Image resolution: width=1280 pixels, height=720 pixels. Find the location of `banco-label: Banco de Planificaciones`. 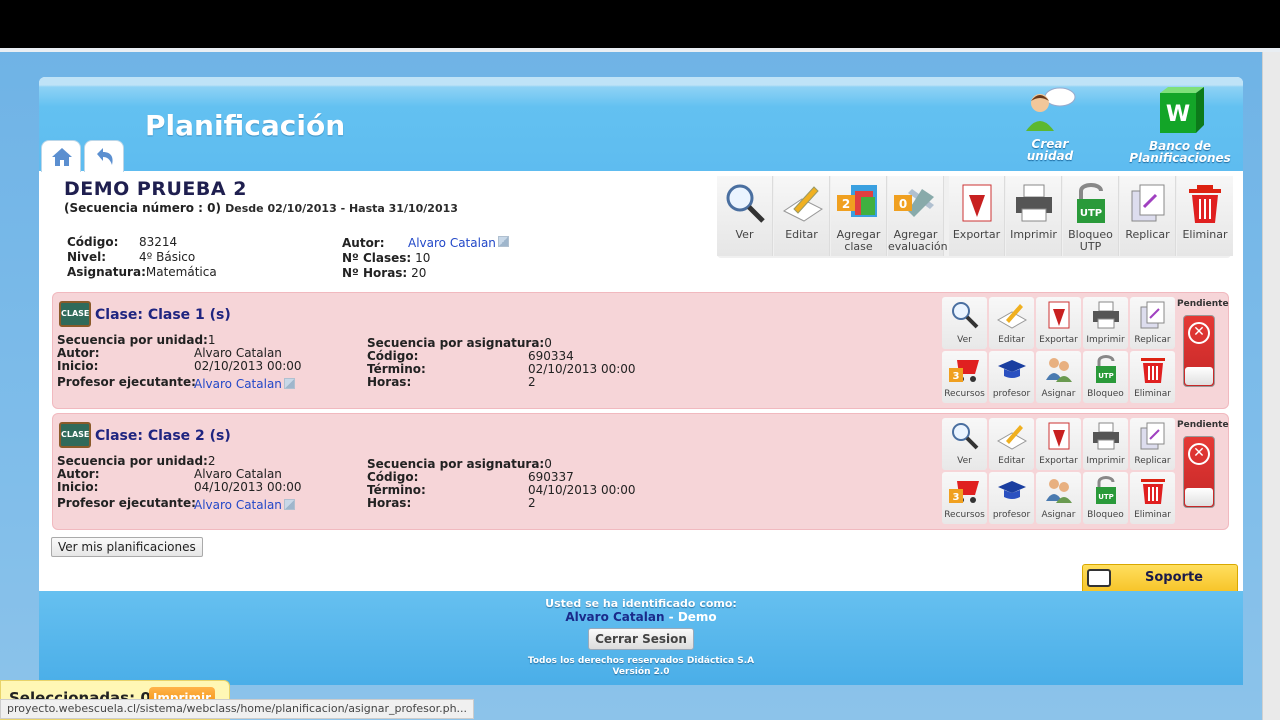

banco-label: Banco de Planificaciones is located at coordinates (1180, 152).